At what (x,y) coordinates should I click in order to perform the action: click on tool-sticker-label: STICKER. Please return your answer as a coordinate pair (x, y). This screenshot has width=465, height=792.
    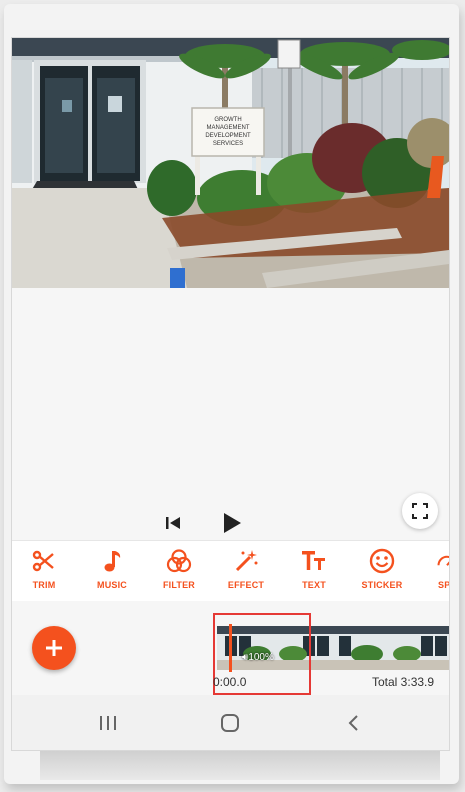
    Looking at the image, I should click on (382, 585).